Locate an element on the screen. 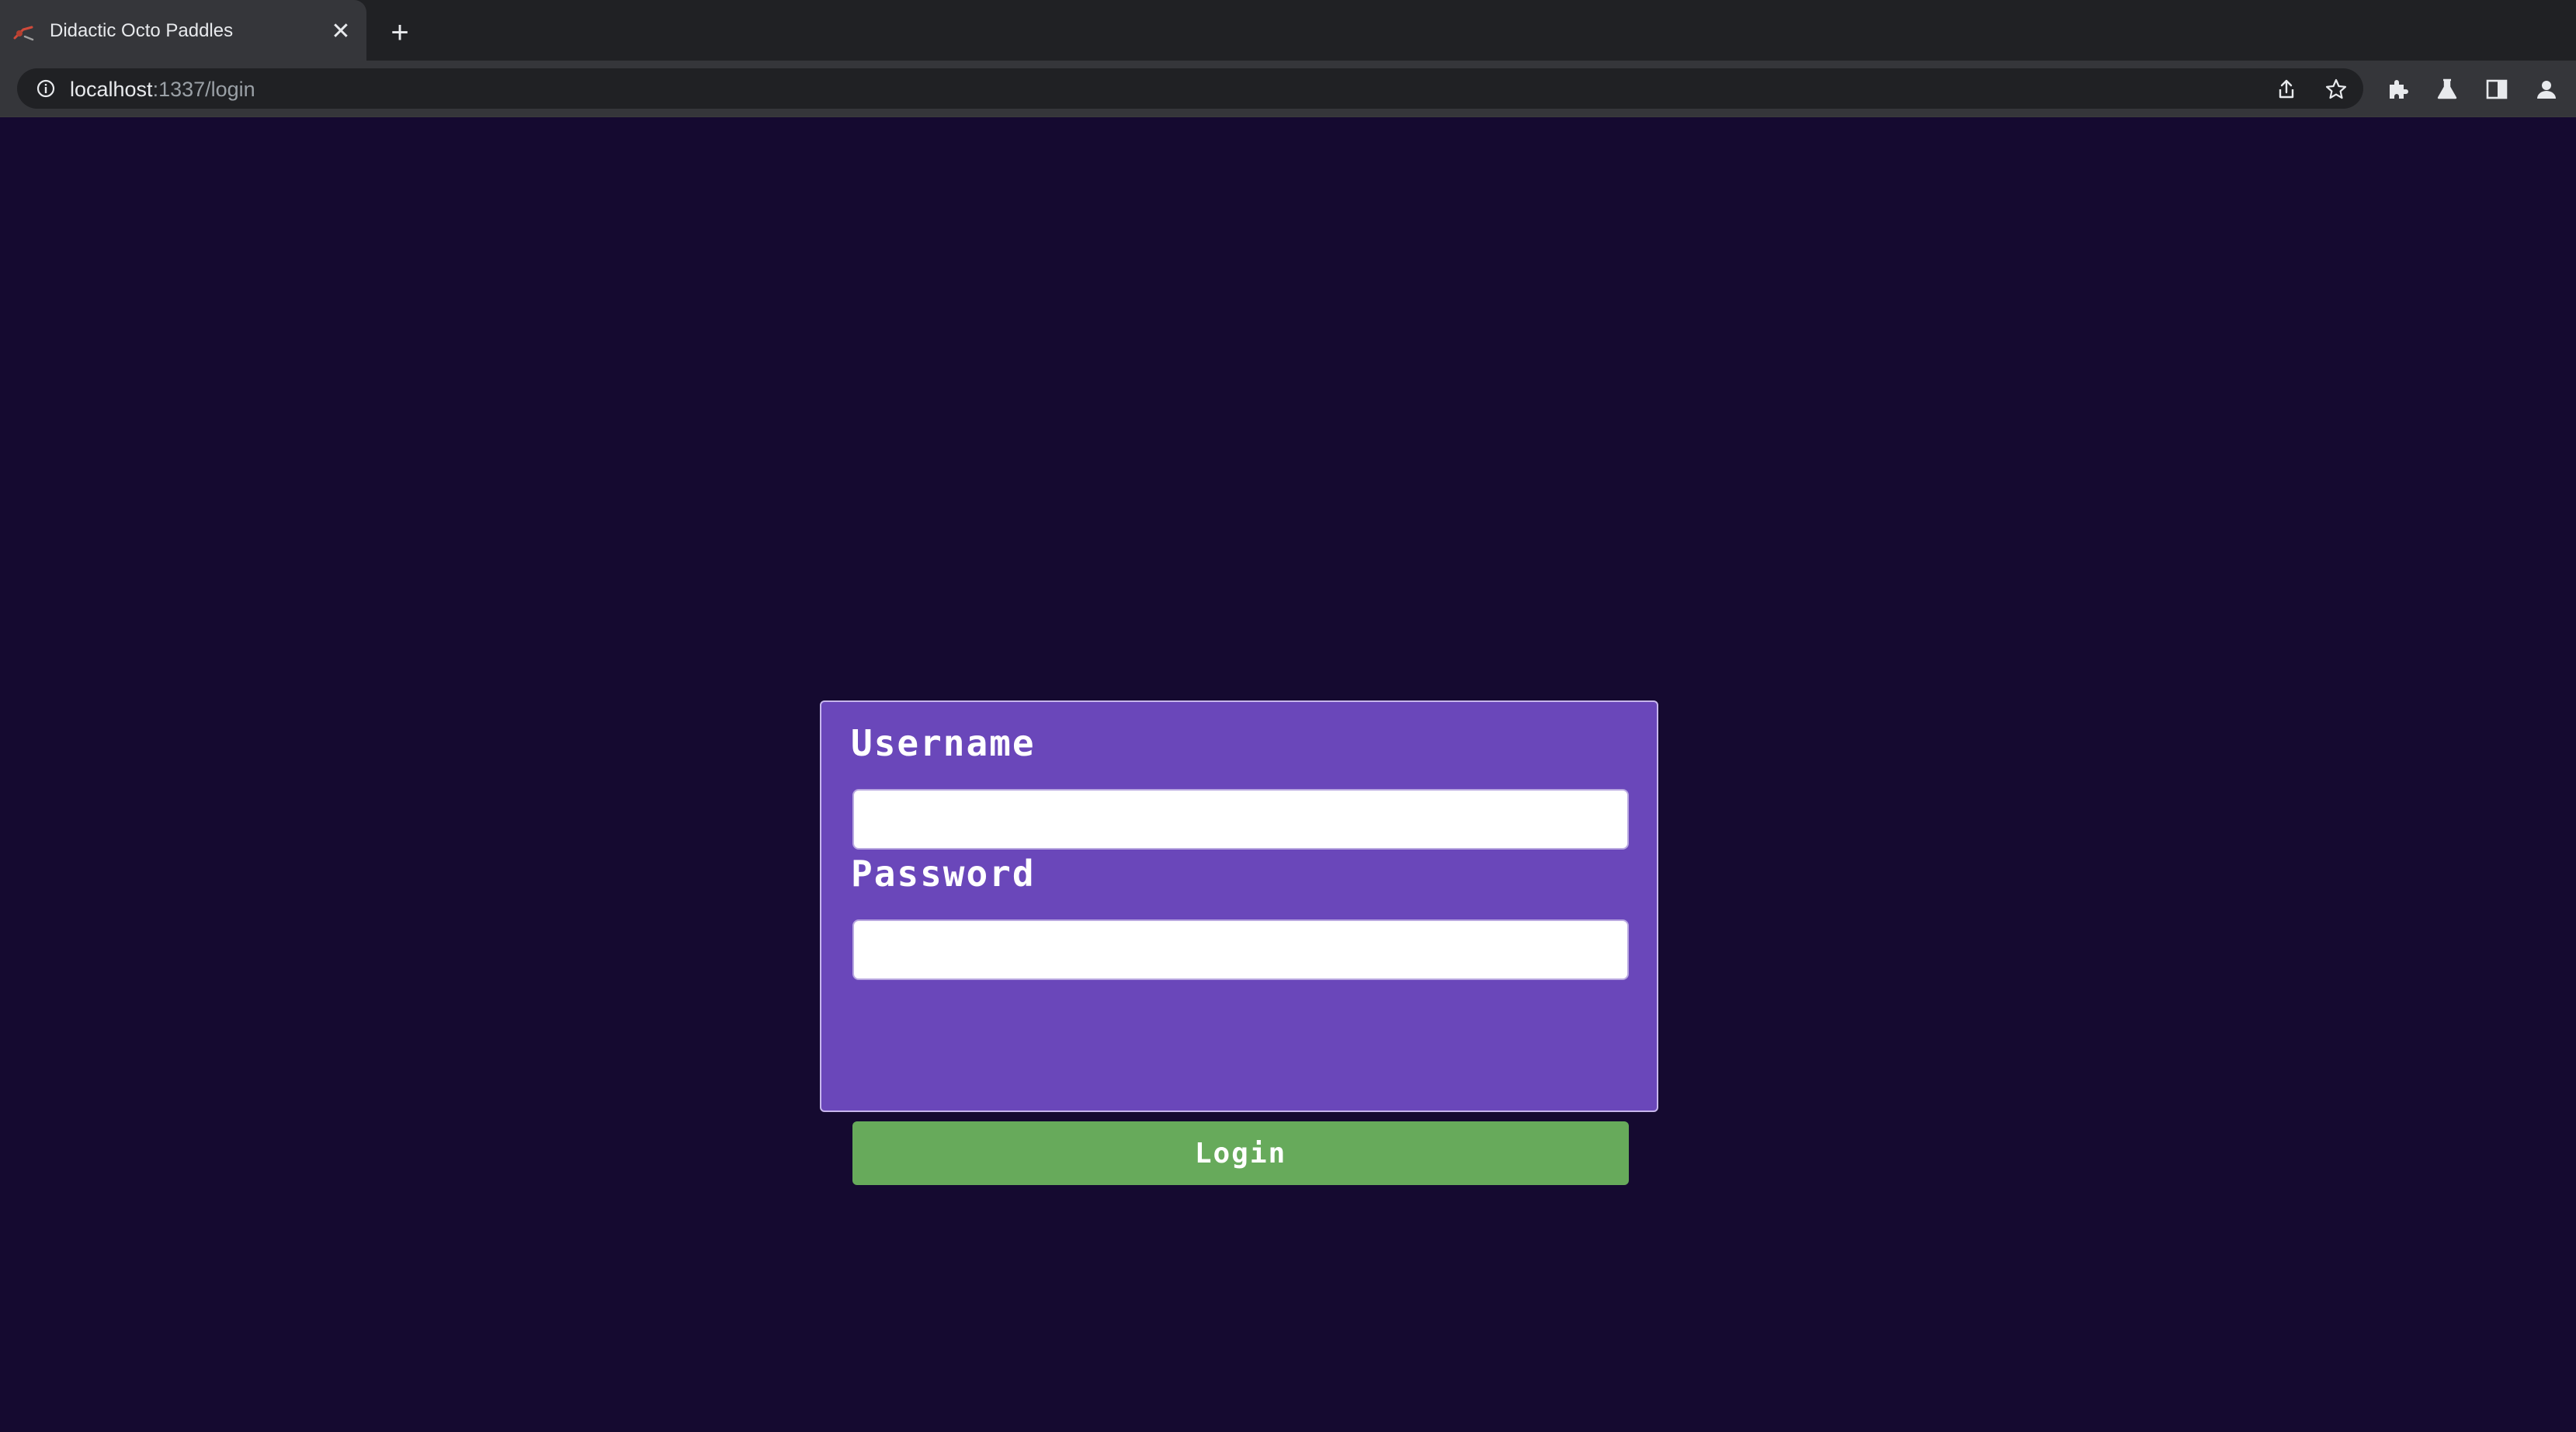  login-form: Username Password Login is located at coordinates (1239, 942).